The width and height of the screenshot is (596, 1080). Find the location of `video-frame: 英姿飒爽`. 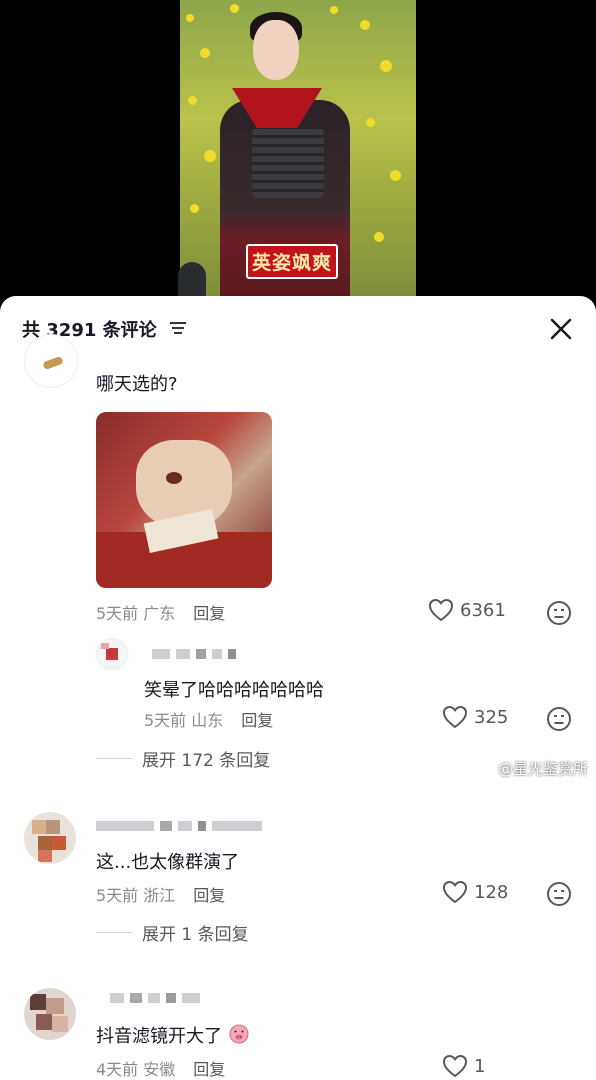

video-frame: 英姿飒爽 is located at coordinates (298, 150).